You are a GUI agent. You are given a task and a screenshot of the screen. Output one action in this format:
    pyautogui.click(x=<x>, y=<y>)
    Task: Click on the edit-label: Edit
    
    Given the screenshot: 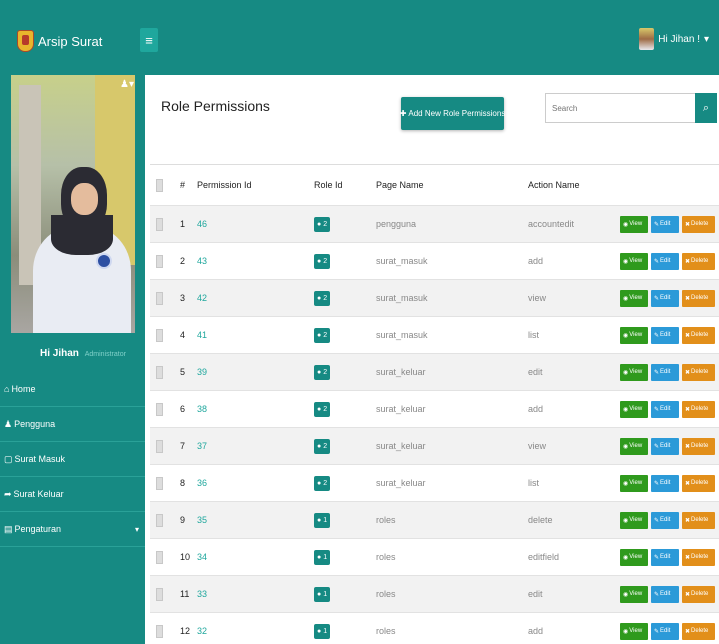 What is the action you would take?
    pyautogui.click(x=665, y=298)
    